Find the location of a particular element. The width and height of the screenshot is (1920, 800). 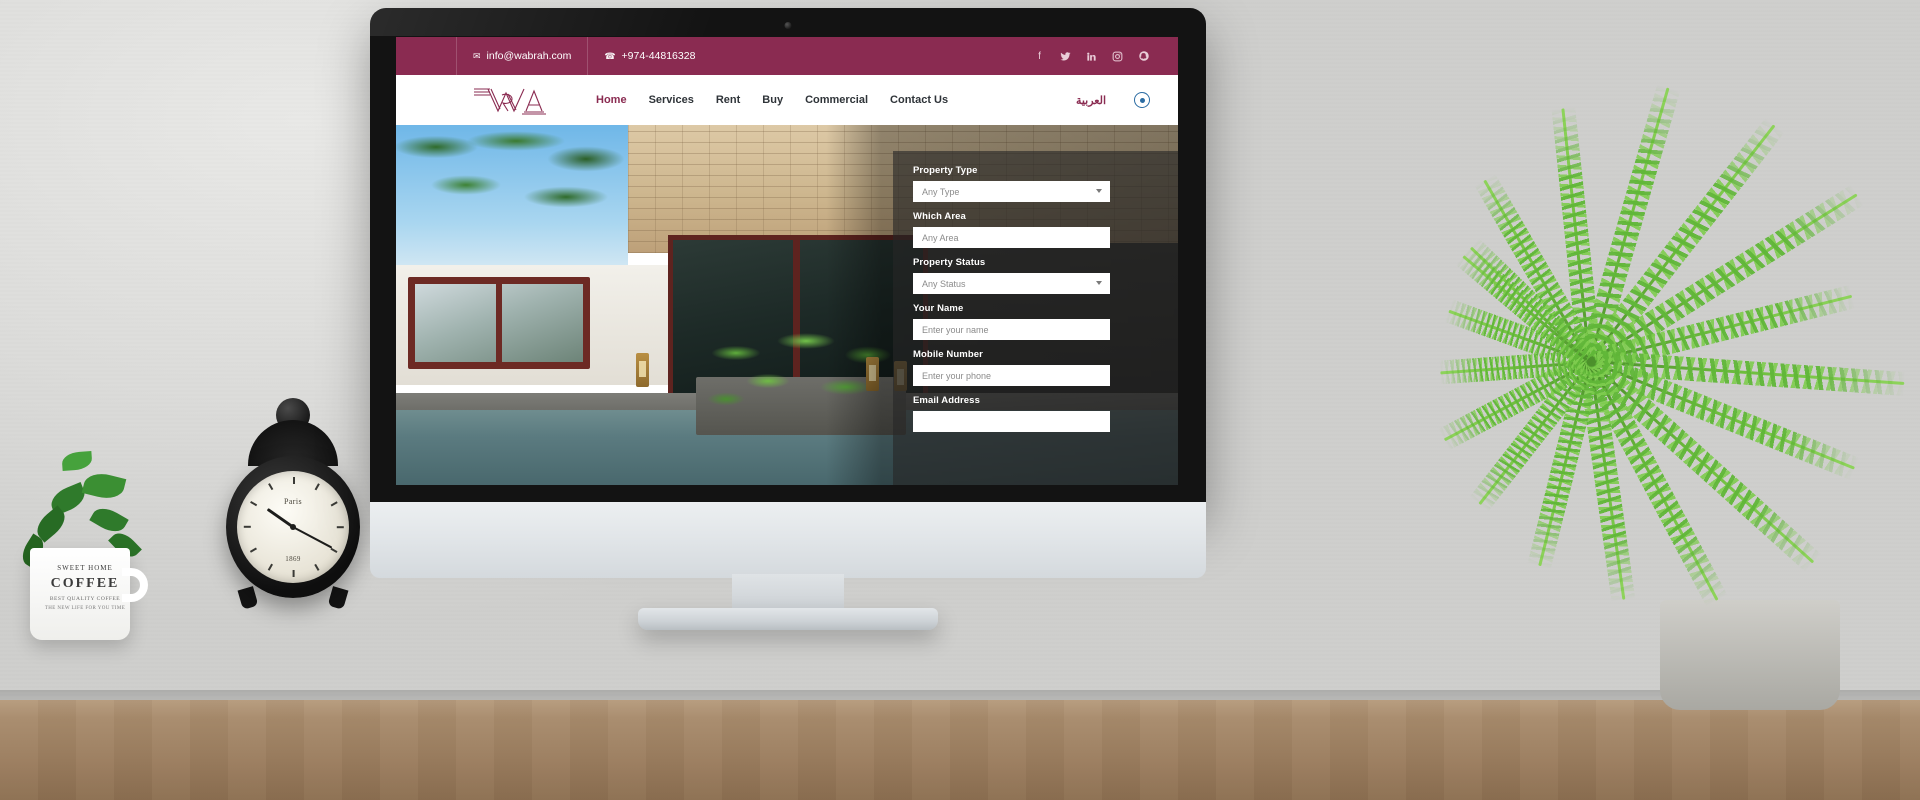

mug-body is located at coordinates (80, 594).